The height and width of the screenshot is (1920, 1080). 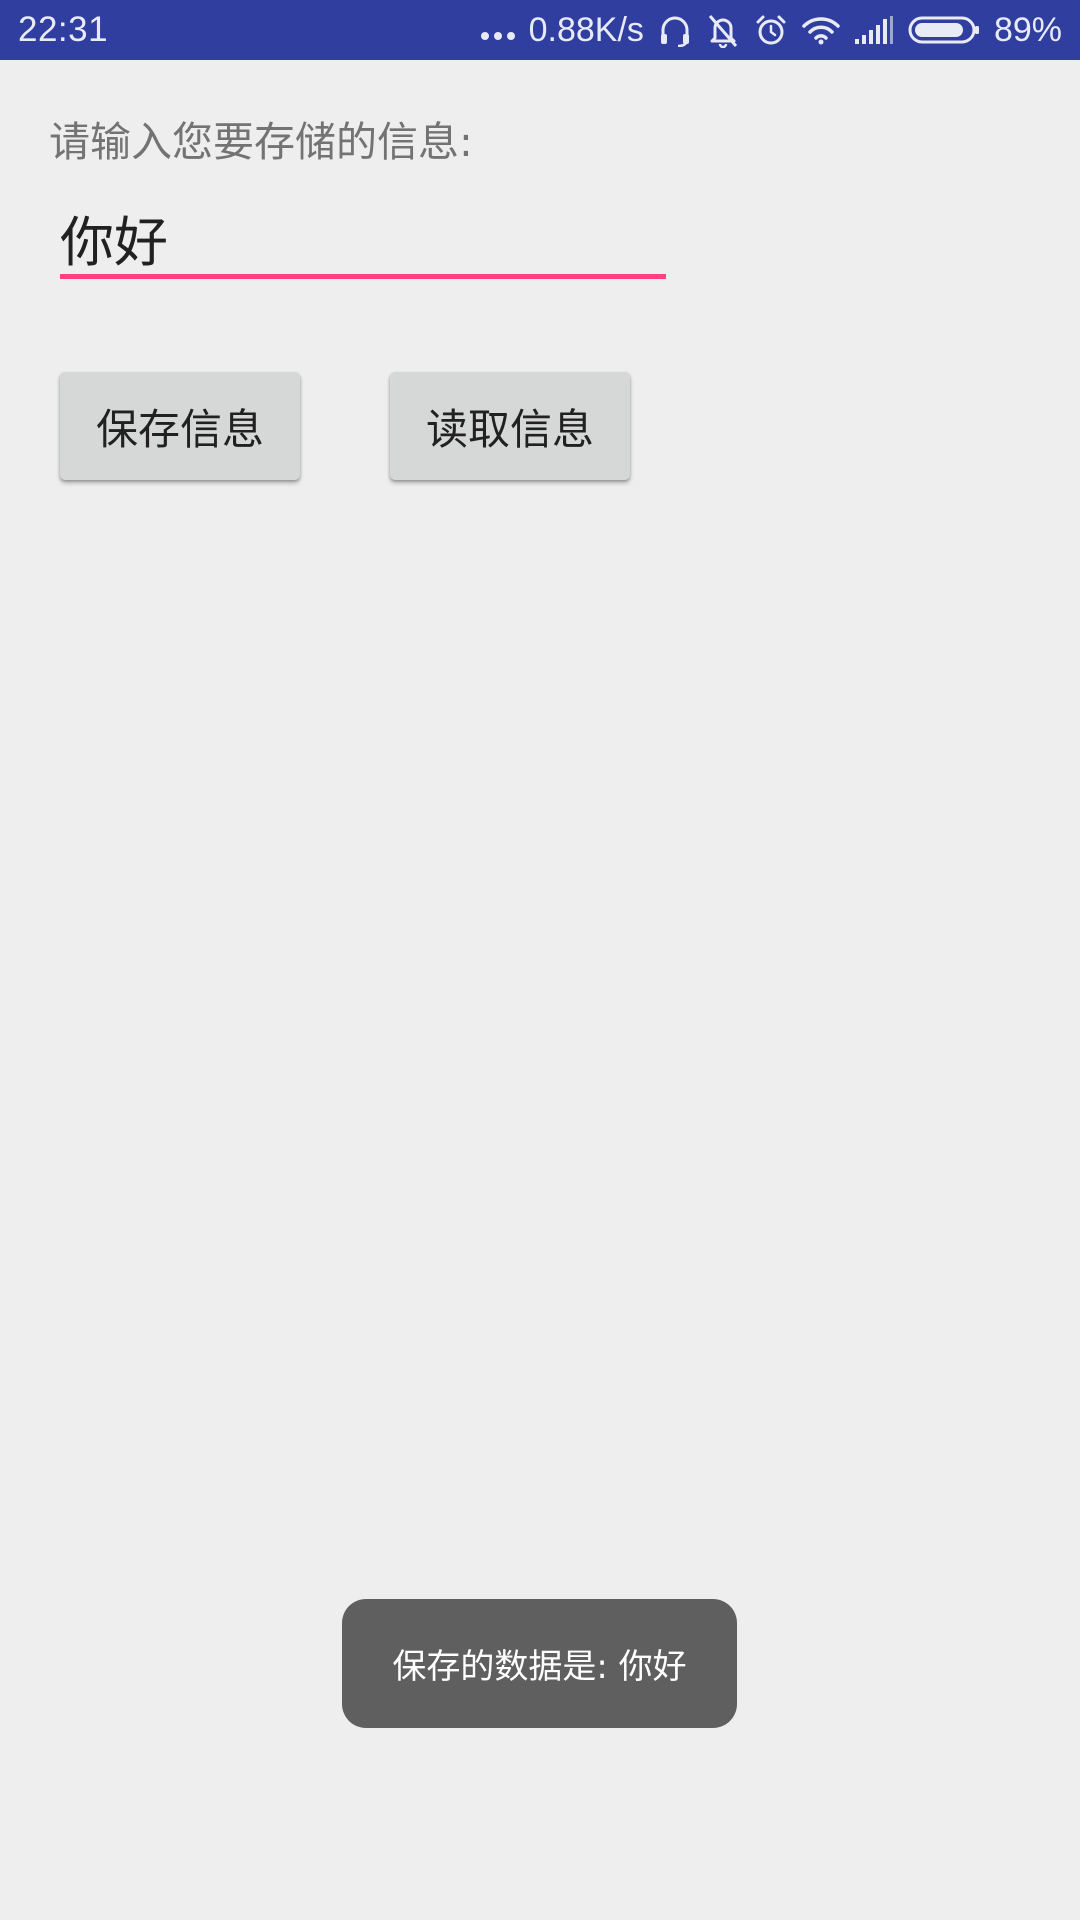 What do you see at coordinates (180, 426) in the screenshot?
I see `save-info-button: 保存信息` at bounding box center [180, 426].